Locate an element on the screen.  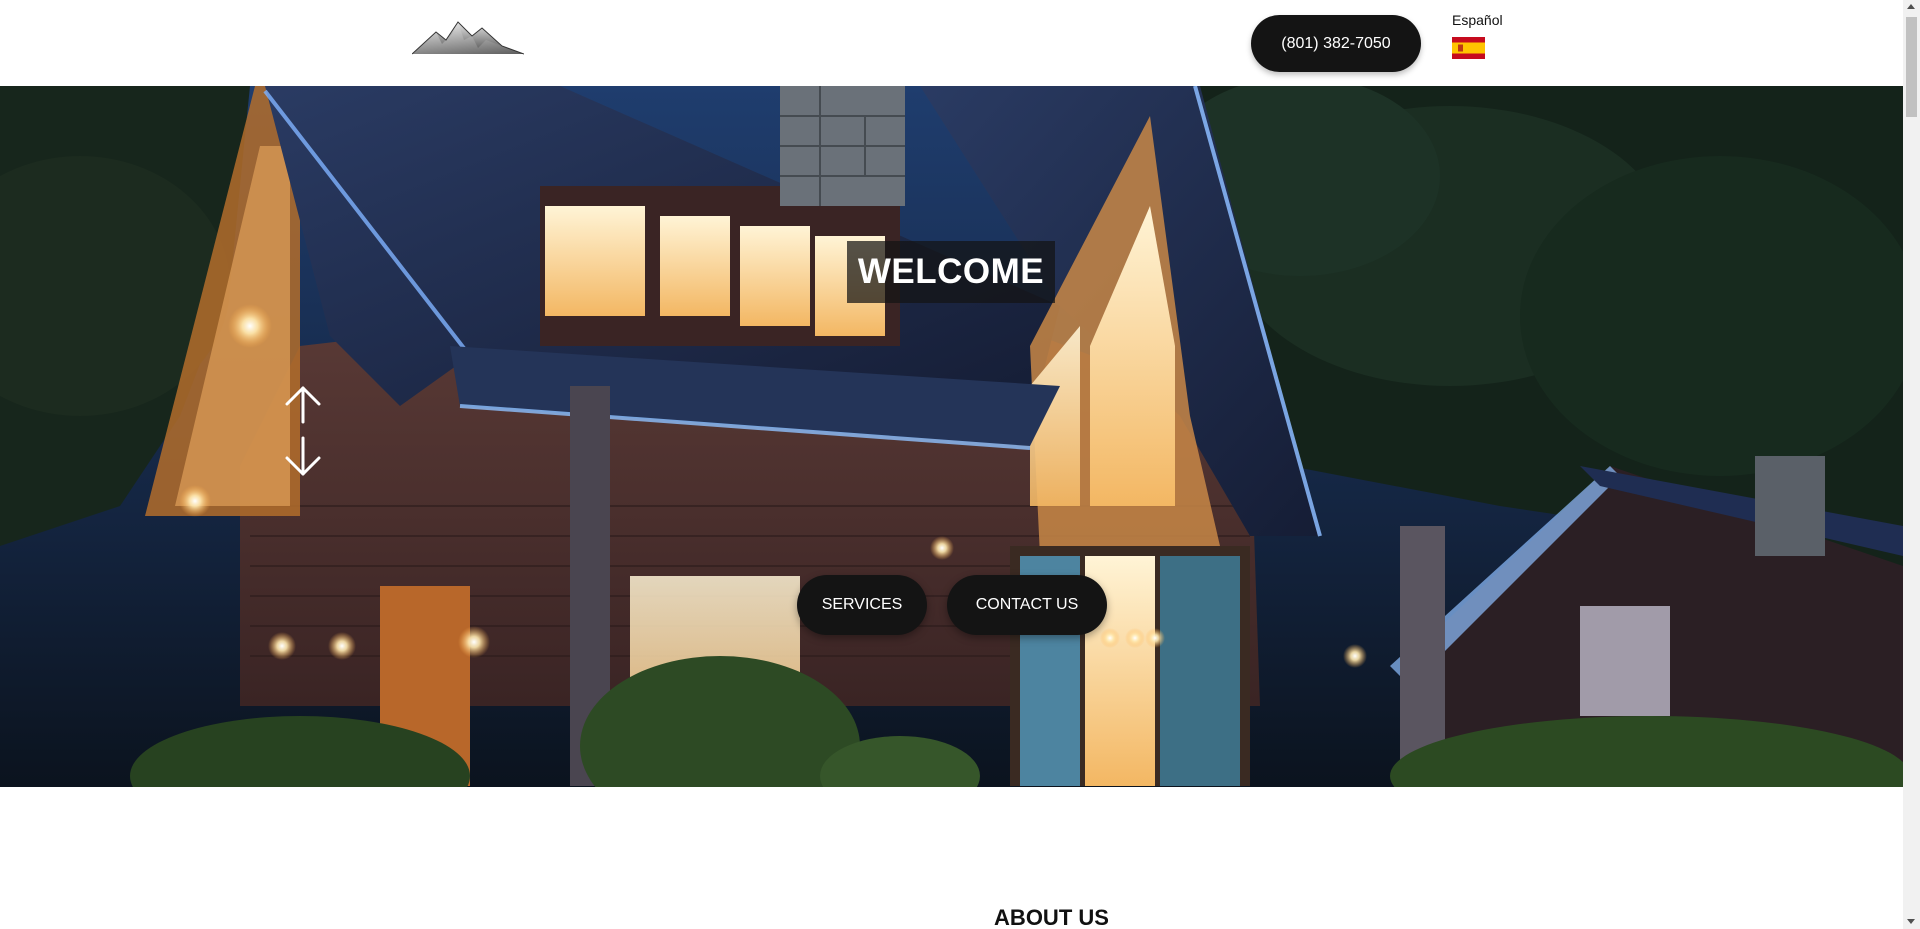
site-header: (801) 382-7050 Español is located at coordinates (951, 43).